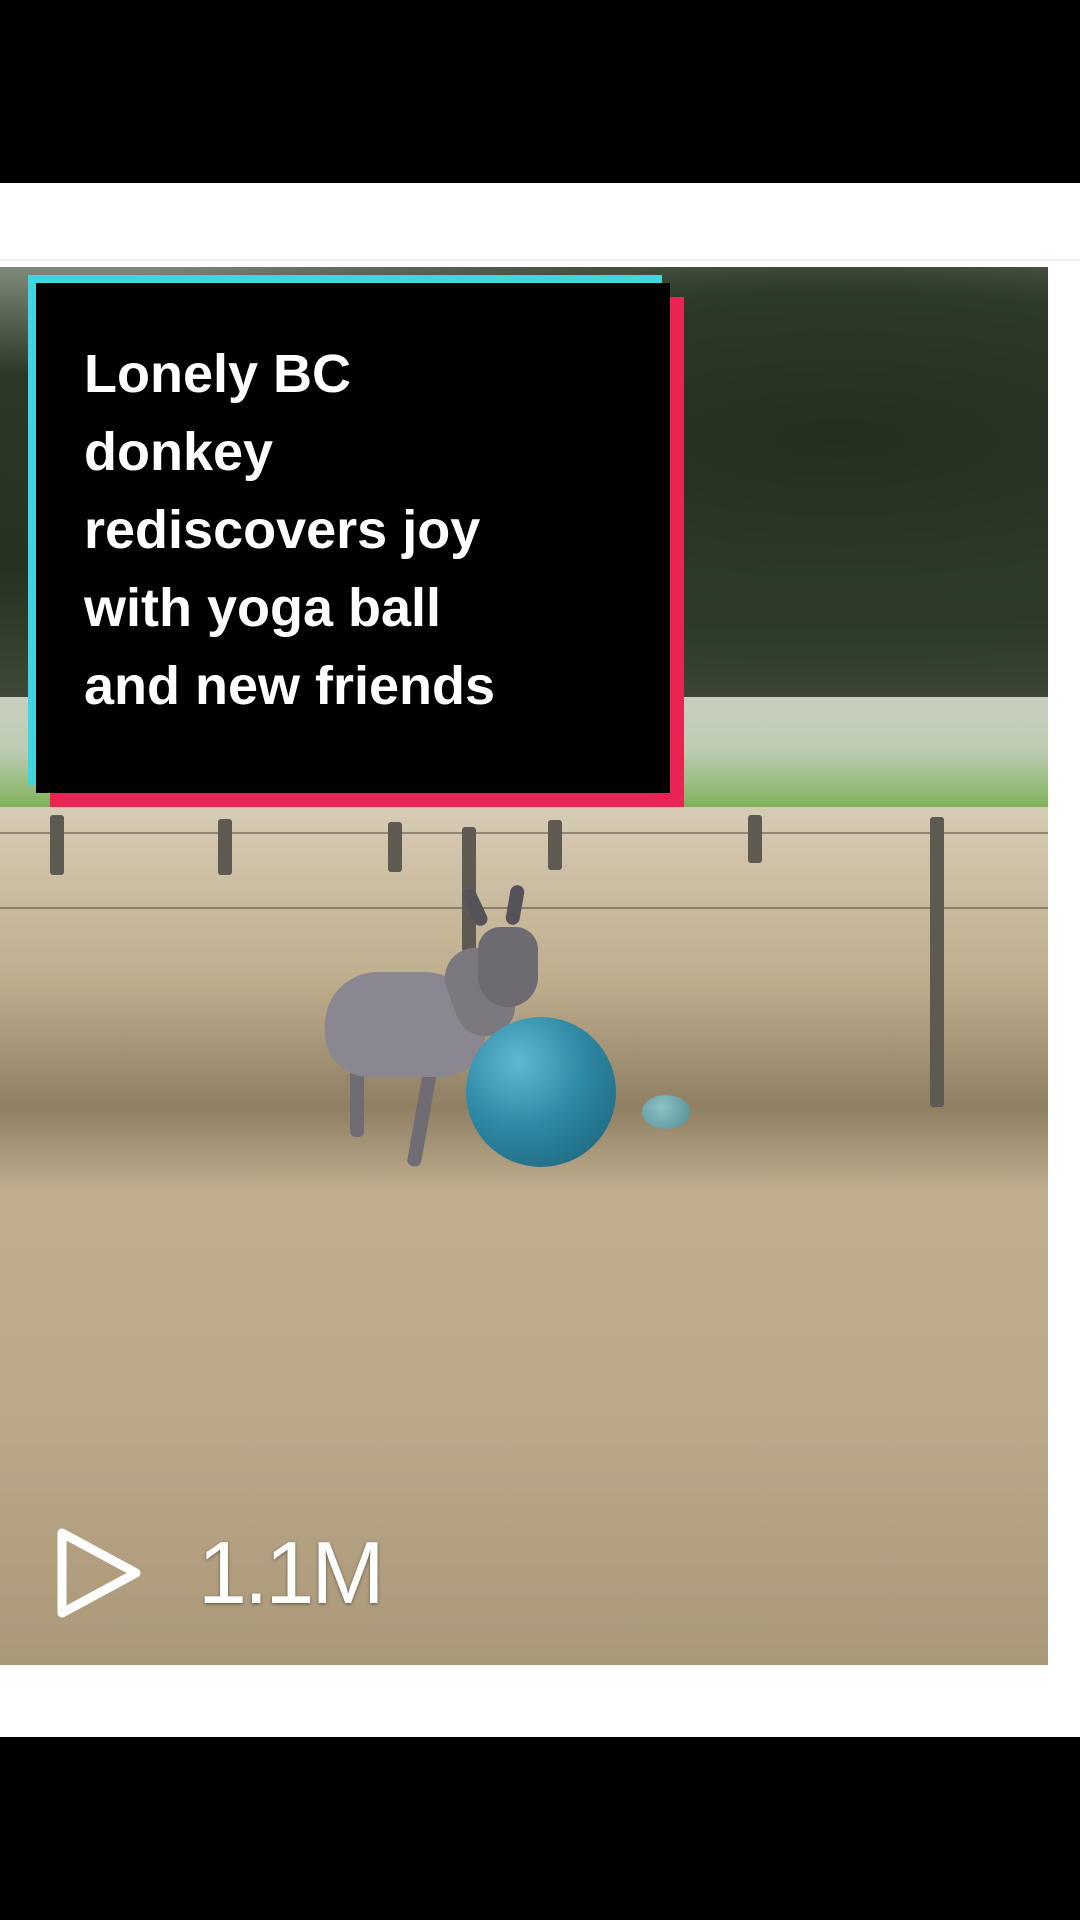 The height and width of the screenshot is (1920, 1080). I want to click on bottom-letterbox, so click(540, 1828).